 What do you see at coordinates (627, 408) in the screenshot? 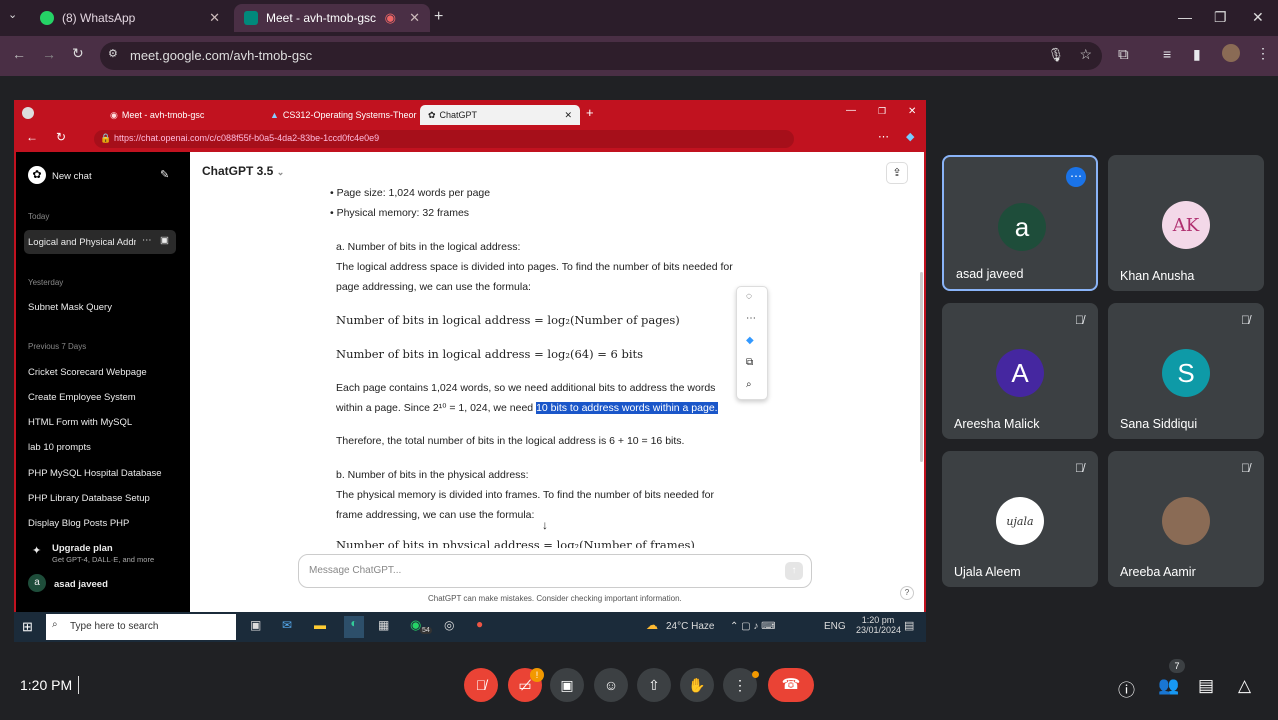
I see `selected-text: 10 bits to address words within a page.` at bounding box center [627, 408].